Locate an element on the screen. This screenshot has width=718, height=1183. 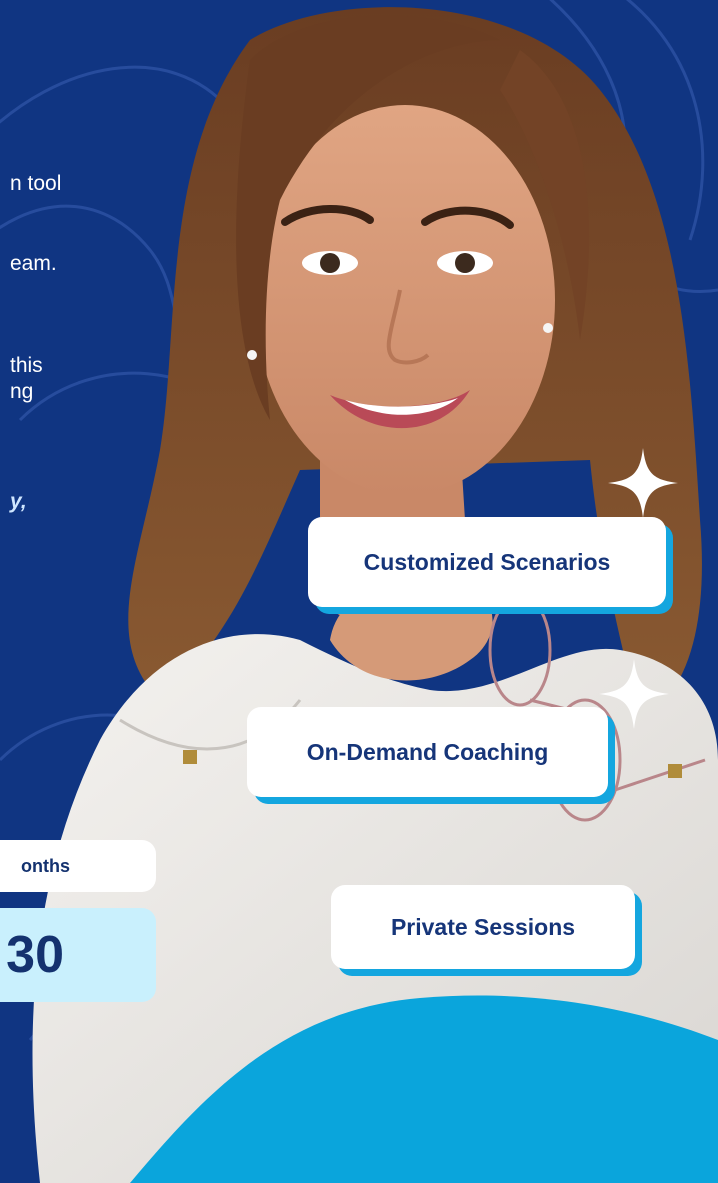
feature-pill-label: Private Sessions is located at coordinates (483, 926).